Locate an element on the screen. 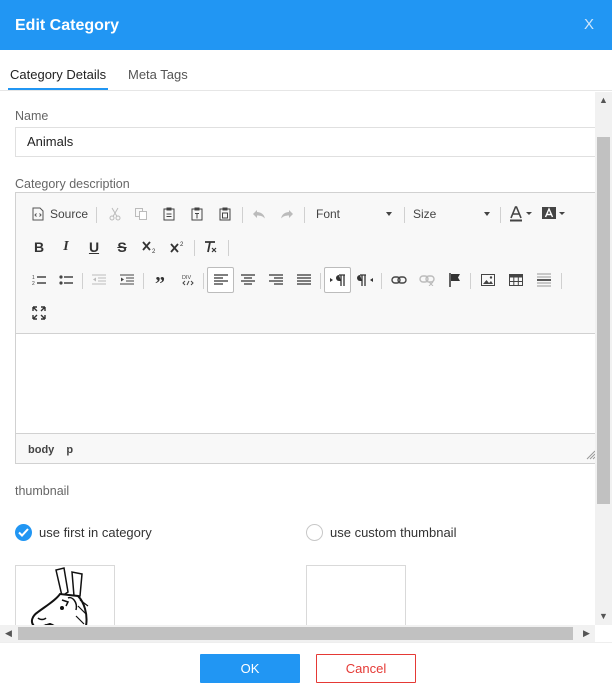 The height and width of the screenshot is (692, 612). strikethrough-button: S is located at coordinates (122, 247).